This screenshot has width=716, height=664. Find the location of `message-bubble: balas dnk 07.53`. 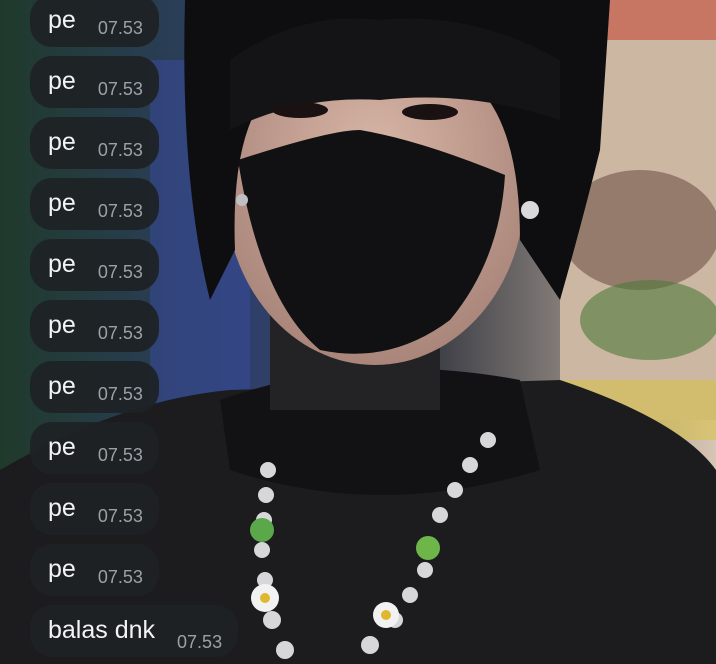

message-bubble: balas dnk 07.53 is located at coordinates (134, 631).